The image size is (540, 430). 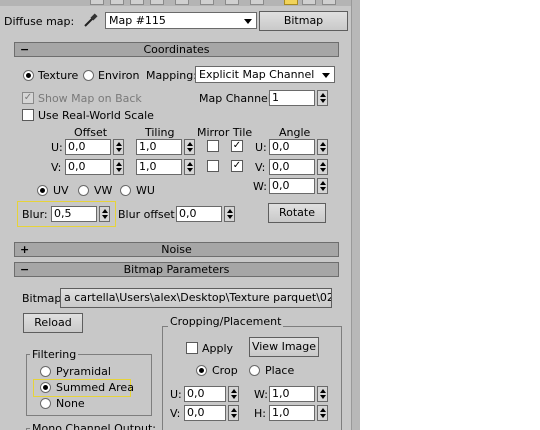 I want to click on v-tiling-spinner, so click(x=189, y=167).